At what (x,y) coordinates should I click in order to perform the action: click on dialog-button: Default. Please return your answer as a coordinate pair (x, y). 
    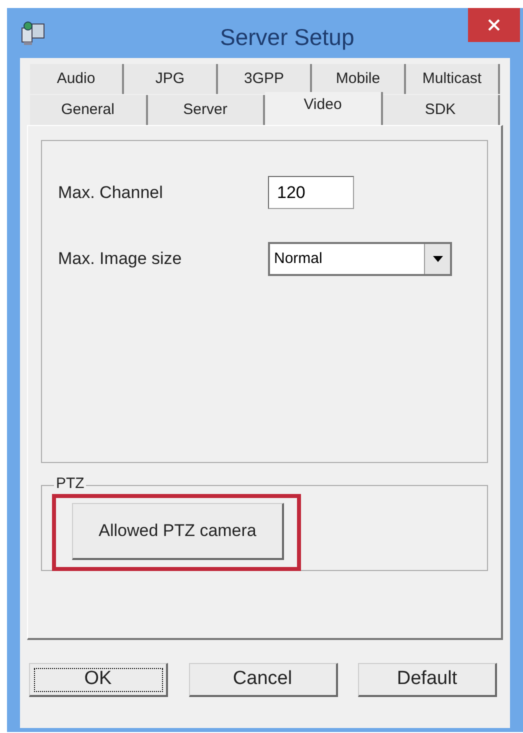
    Looking at the image, I should click on (427, 680).